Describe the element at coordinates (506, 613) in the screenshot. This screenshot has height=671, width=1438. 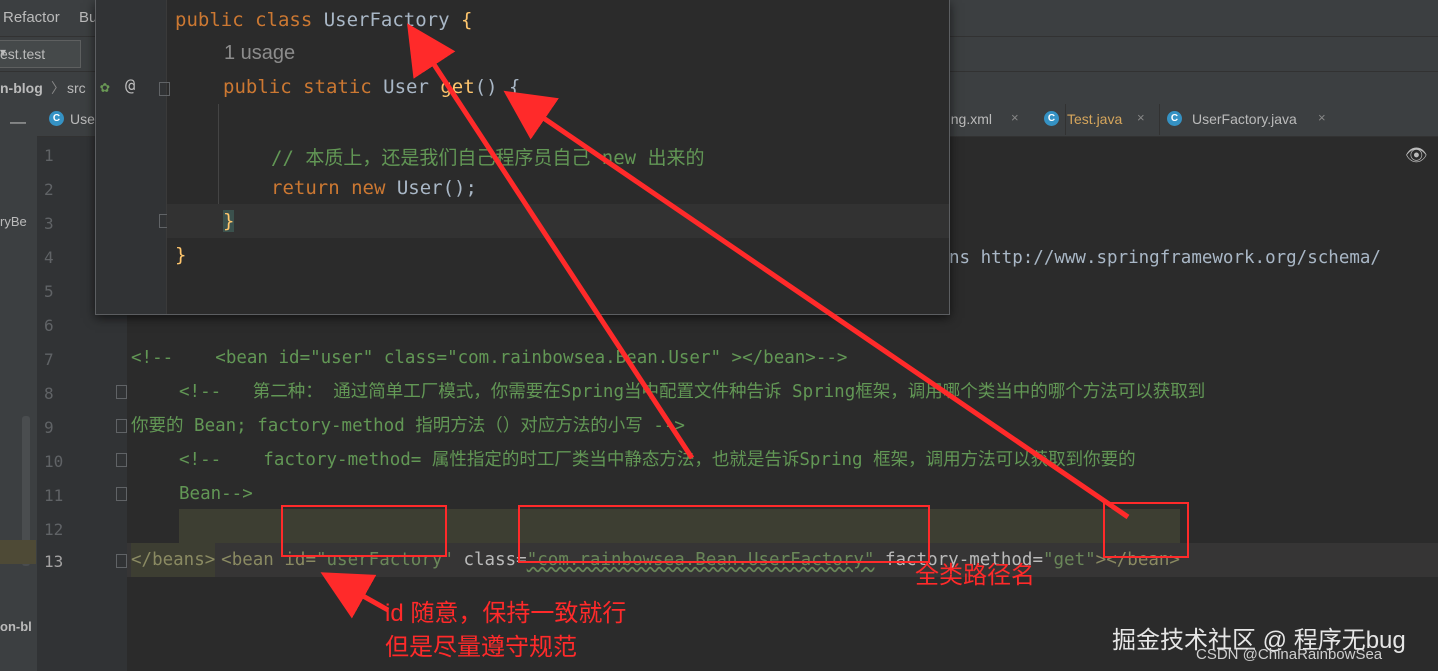
I see `annotation-id-note-1: id 随意，保持一致就行` at that location.